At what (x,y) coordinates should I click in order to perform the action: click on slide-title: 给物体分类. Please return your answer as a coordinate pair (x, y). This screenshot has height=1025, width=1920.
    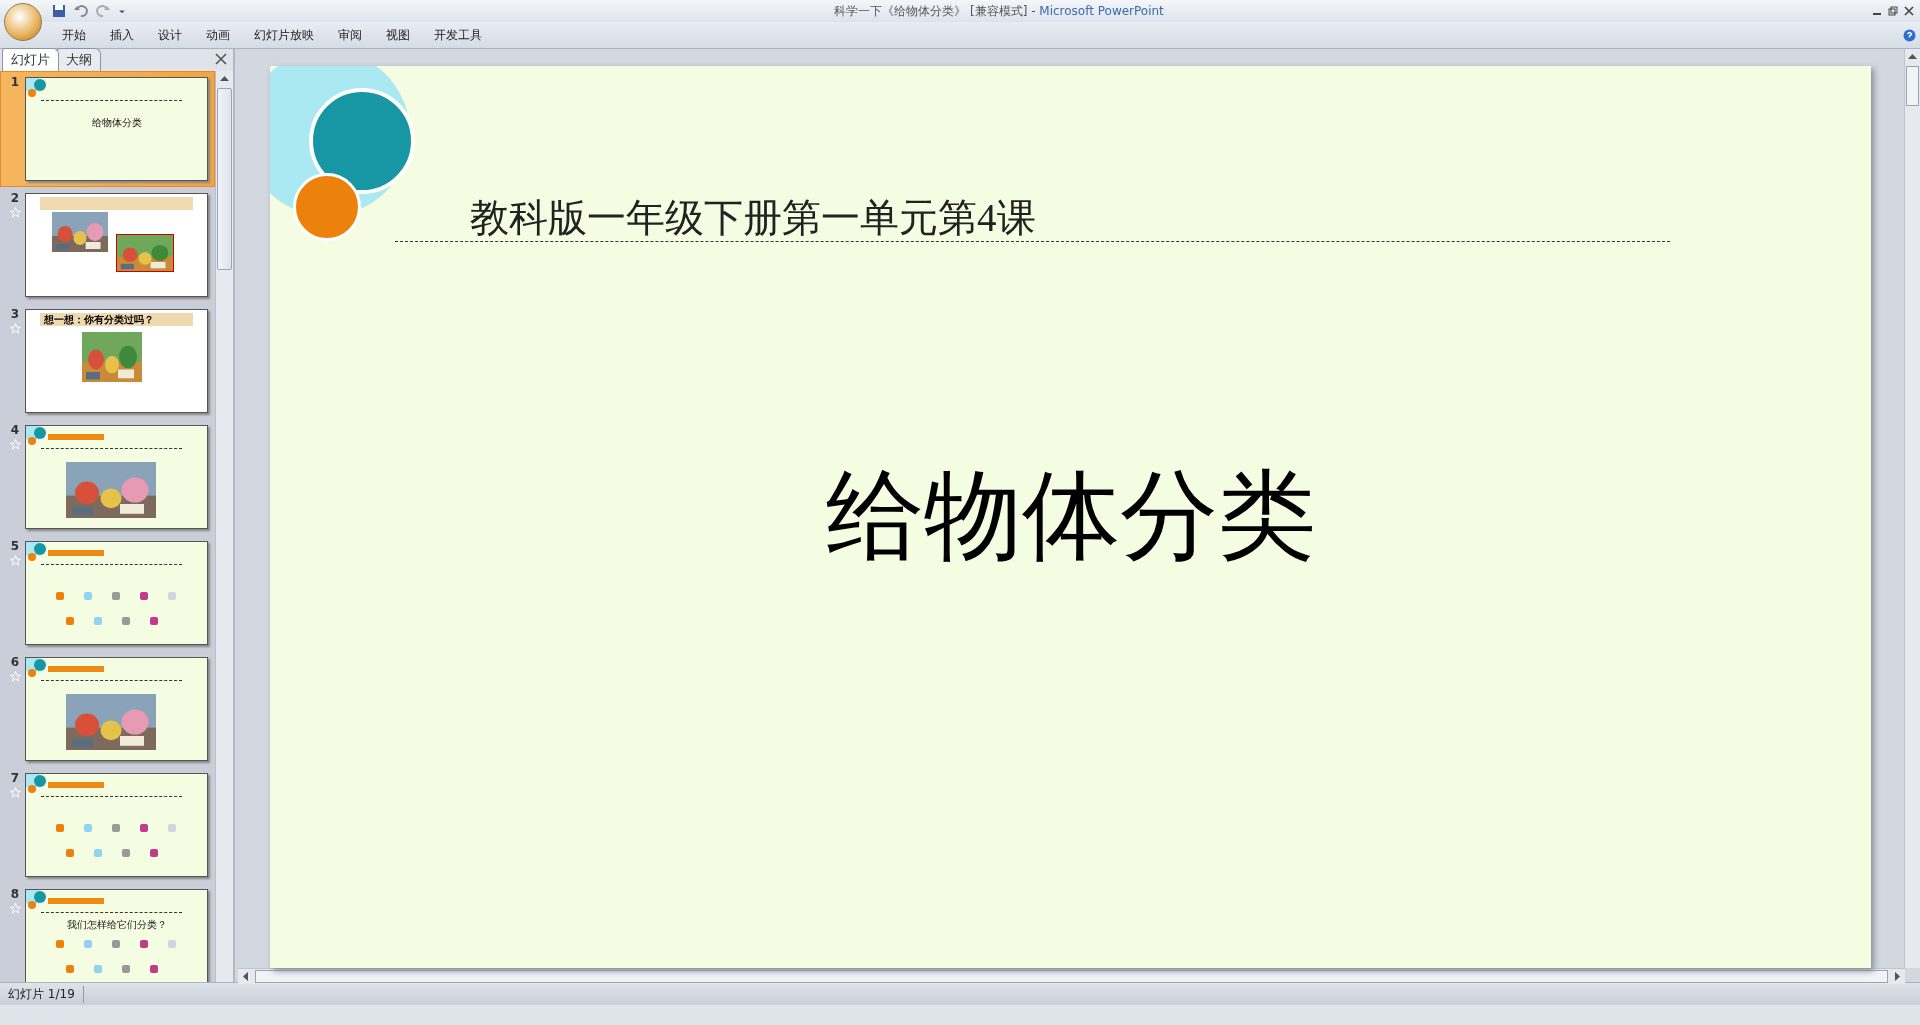
    Looking at the image, I should click on (1070, 515).